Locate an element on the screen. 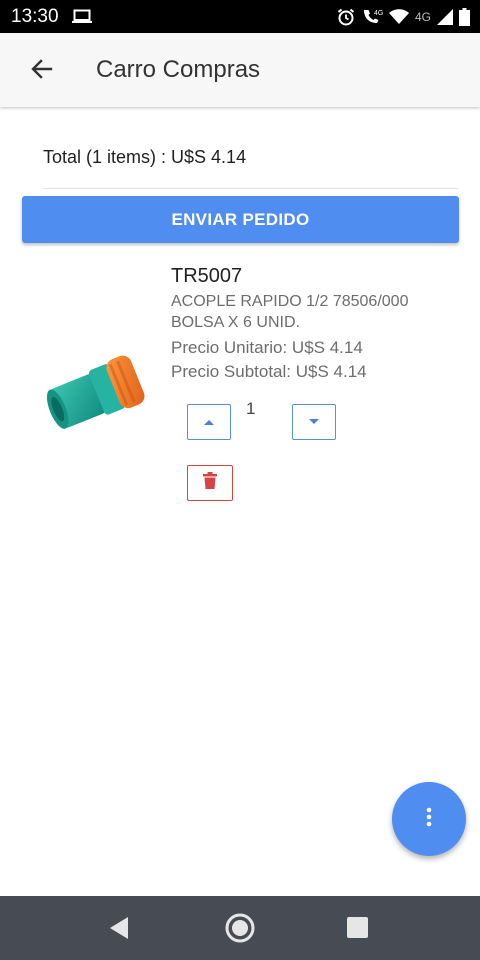 The image size is (480, 960). status-bar: 13:30 4G 4G is located at coordinates (240, 16).